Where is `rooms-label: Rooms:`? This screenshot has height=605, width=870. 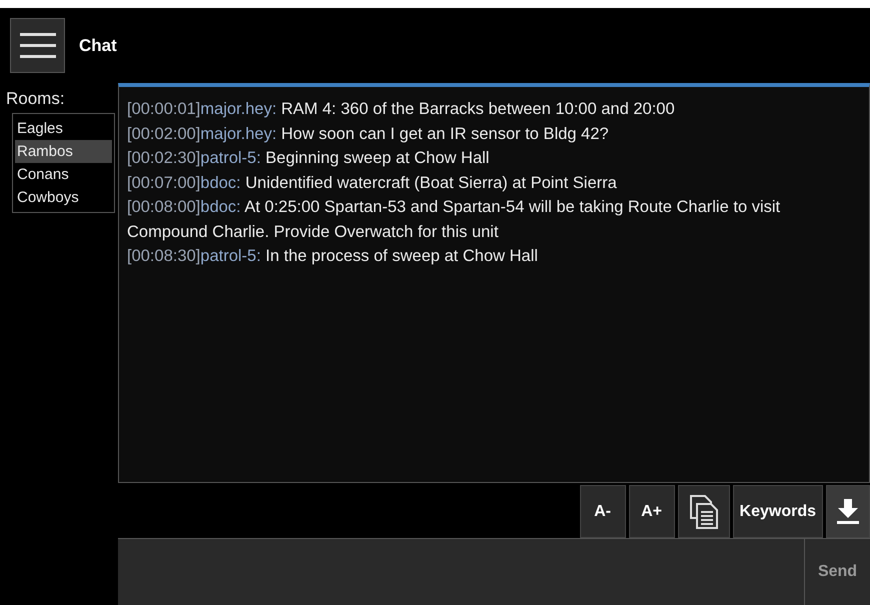
rooms-label: Rooms: is located at coordinates (36, 99).